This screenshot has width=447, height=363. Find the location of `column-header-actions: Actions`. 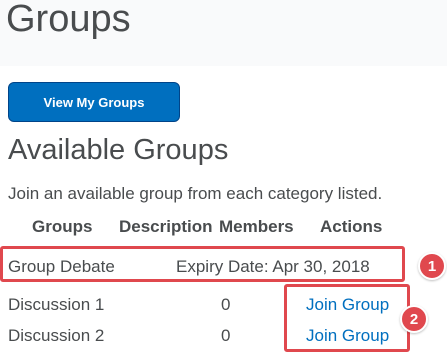

column-header-actions: Actions is located at coordinates (351, 226).